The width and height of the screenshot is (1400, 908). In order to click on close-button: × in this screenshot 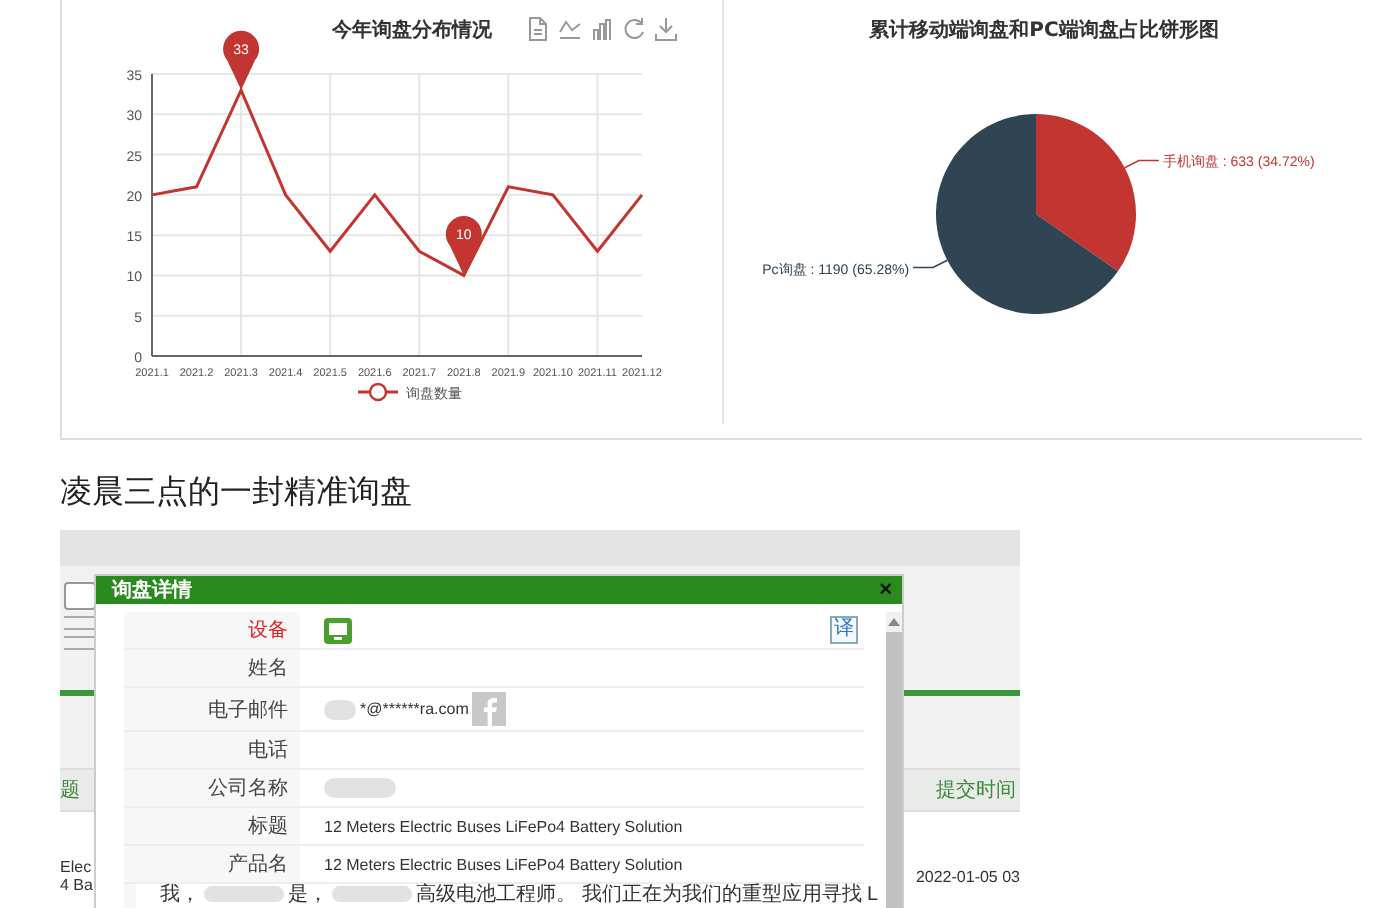, I will do `click(885, 590)`.